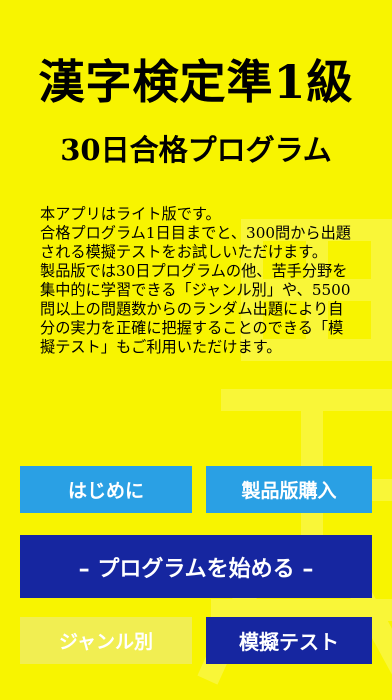 The height and width of the screenshot is (700, 392). Describe the element at coordinates (196, 569) in the screenshot. I see `start-program-button-label: – プログラムを始める –` at that location.